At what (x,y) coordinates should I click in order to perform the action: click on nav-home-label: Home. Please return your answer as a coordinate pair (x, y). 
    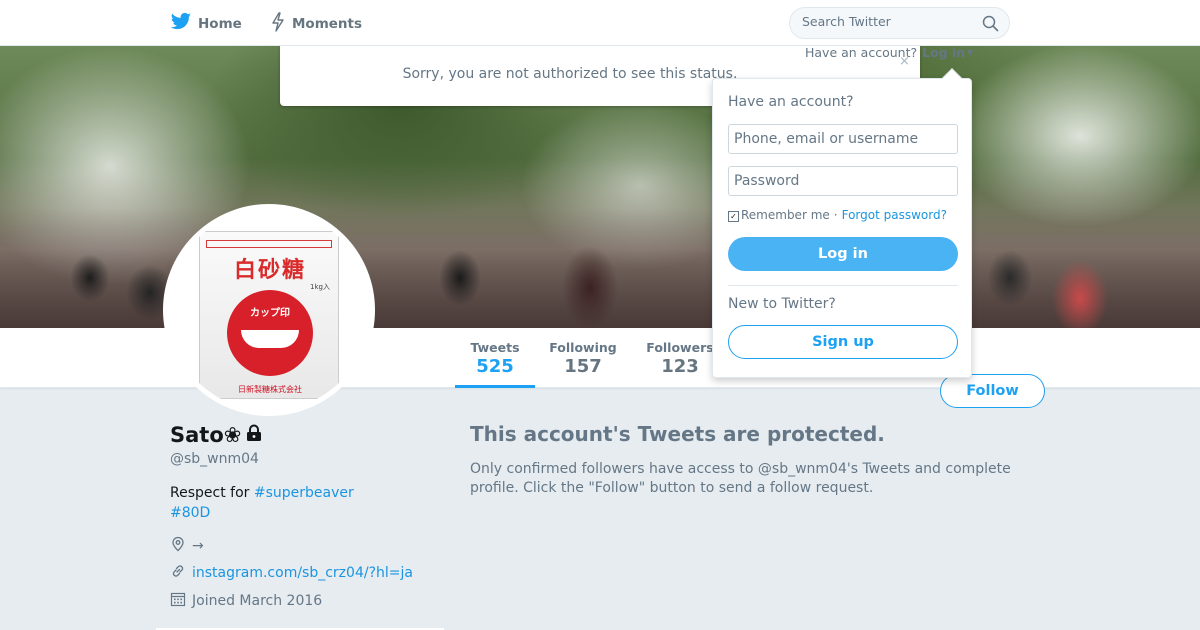
    Looking at the image, I should click on (220, 24).